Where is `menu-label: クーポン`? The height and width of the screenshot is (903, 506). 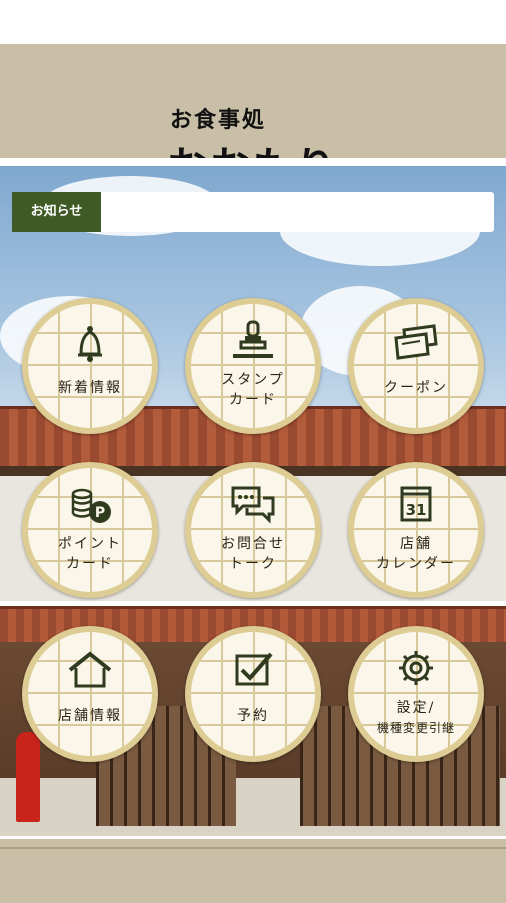 menu-label: クーポン is located at coordinates (416, 388).